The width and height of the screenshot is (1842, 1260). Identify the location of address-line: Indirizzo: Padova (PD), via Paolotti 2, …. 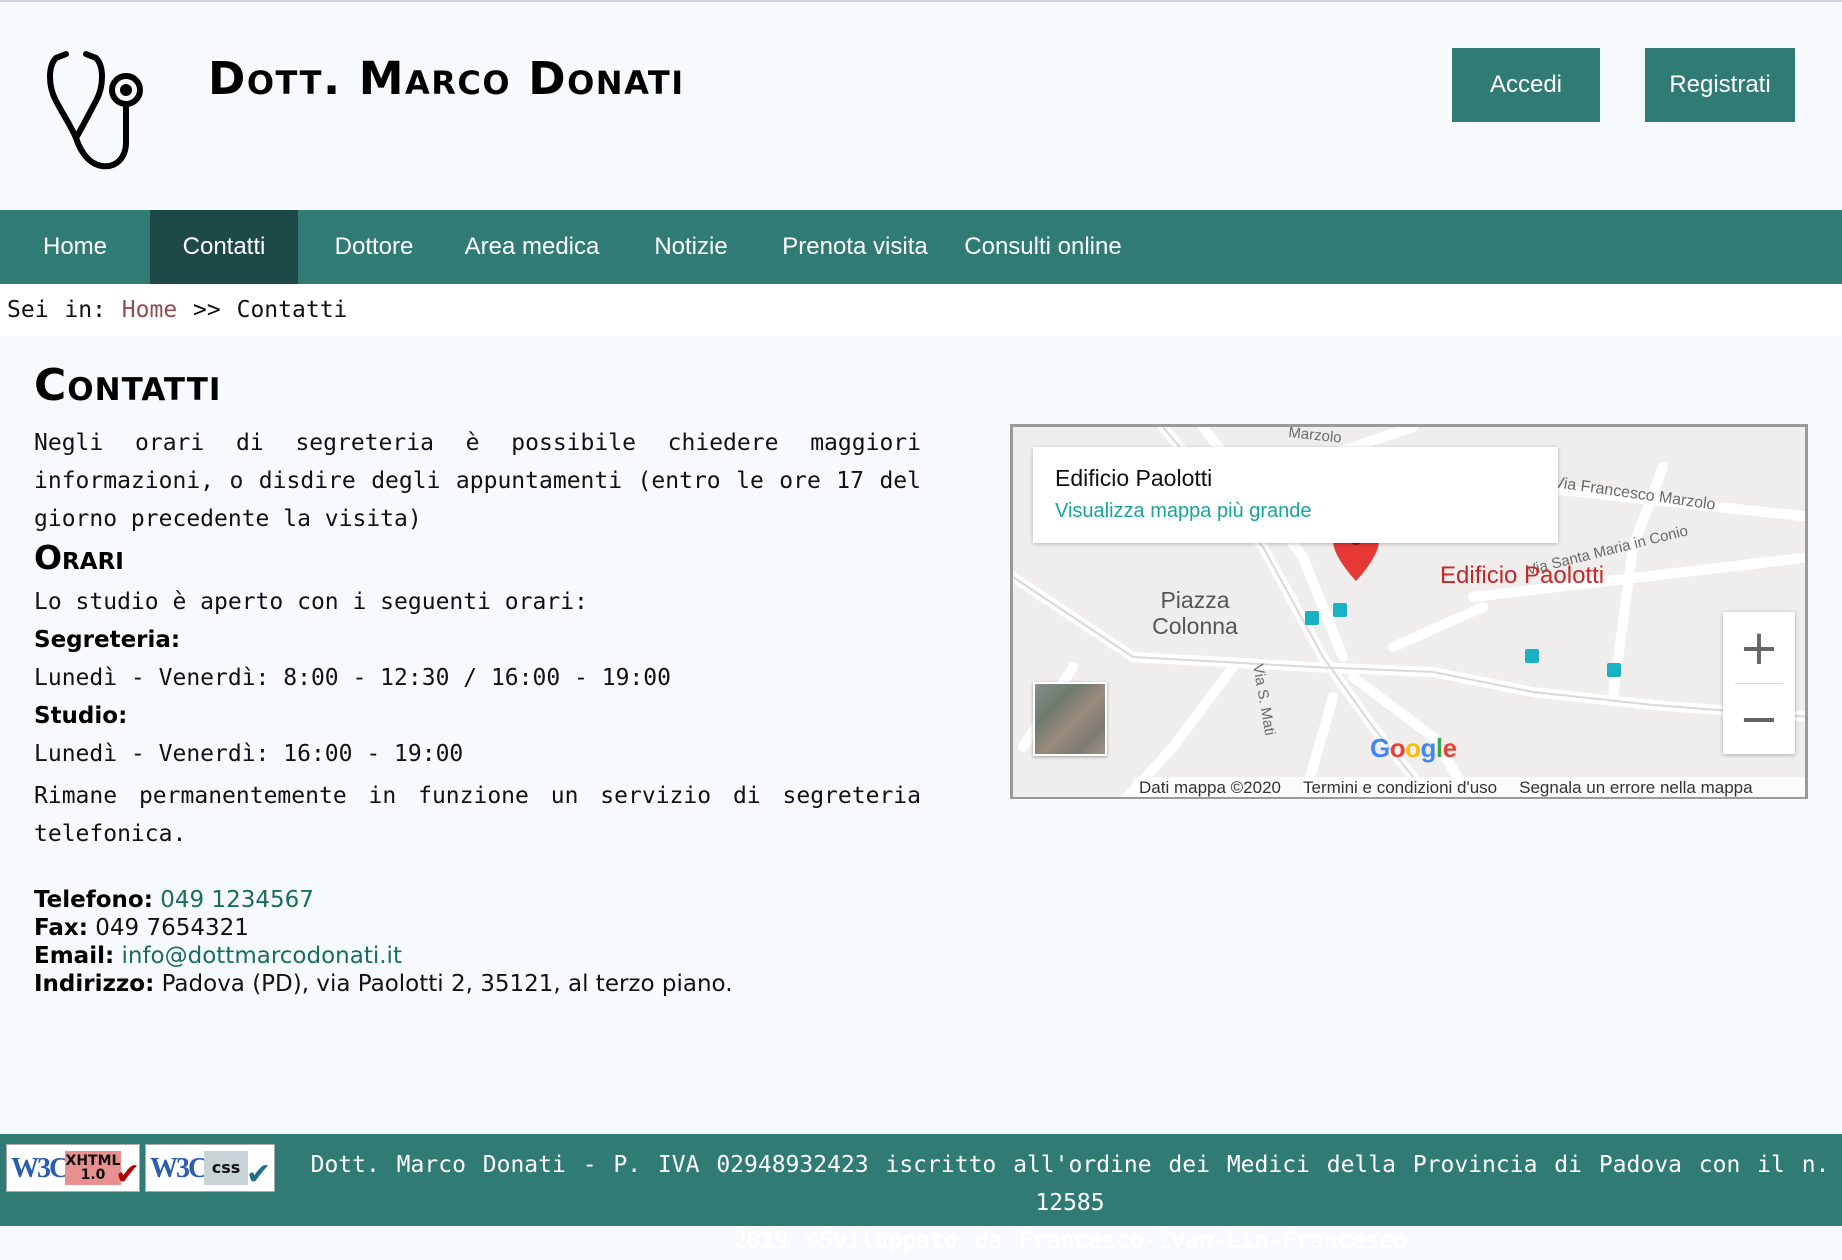
(383, 984).